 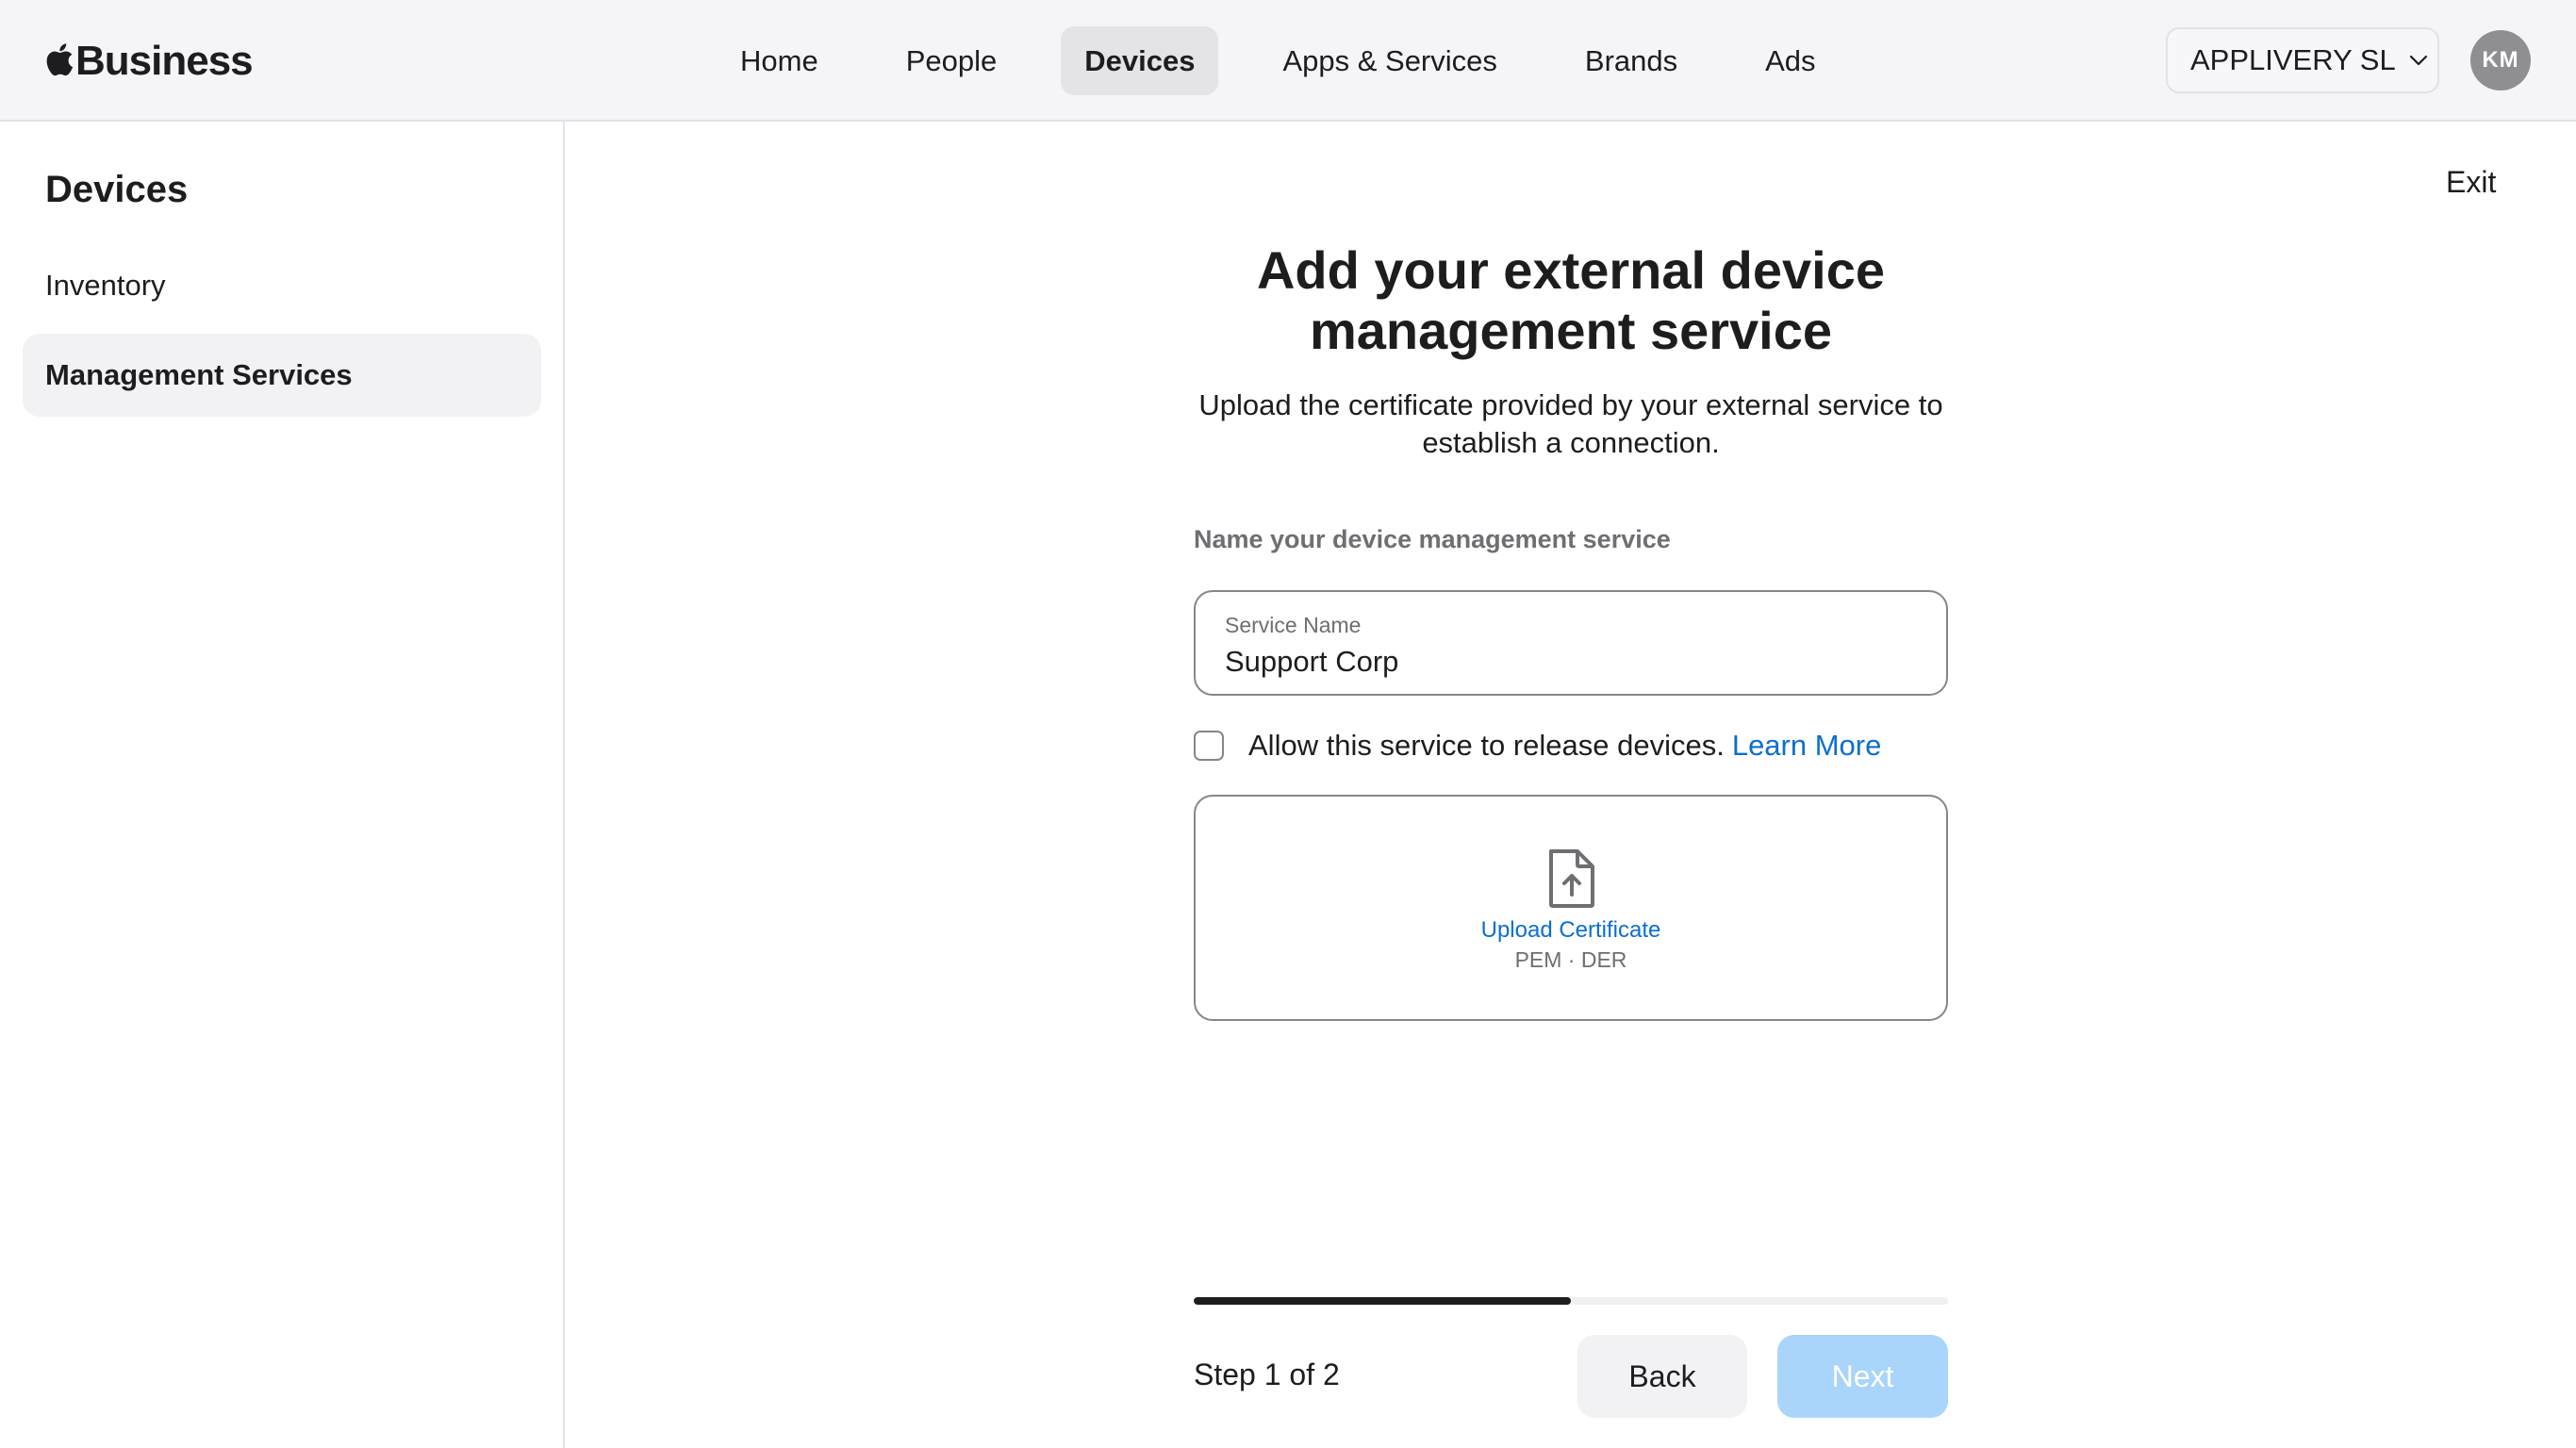 What do you see at coordinates (1571, 878) in the screenshot?
I see `document-upload-icon` at bounding box center [1571, 878].